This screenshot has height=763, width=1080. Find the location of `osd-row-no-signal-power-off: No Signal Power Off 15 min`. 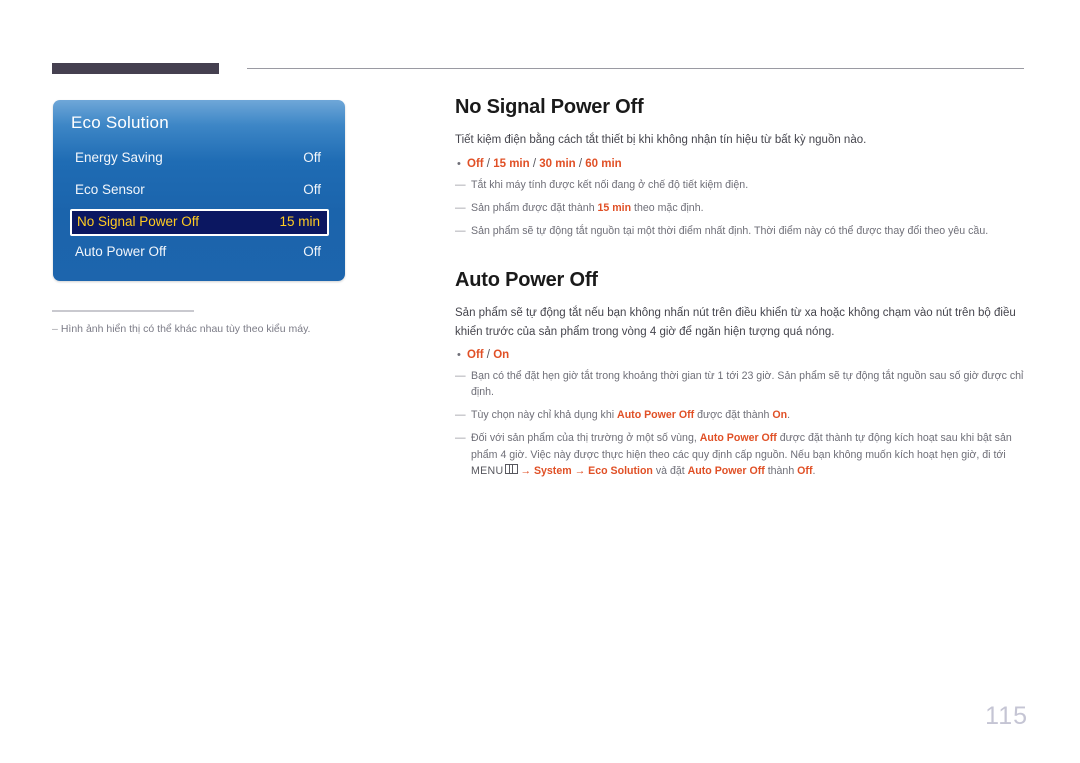

osd-row-no-signal-power-off: No Signal Power Off 15 min is located at coordinates (199, 222).